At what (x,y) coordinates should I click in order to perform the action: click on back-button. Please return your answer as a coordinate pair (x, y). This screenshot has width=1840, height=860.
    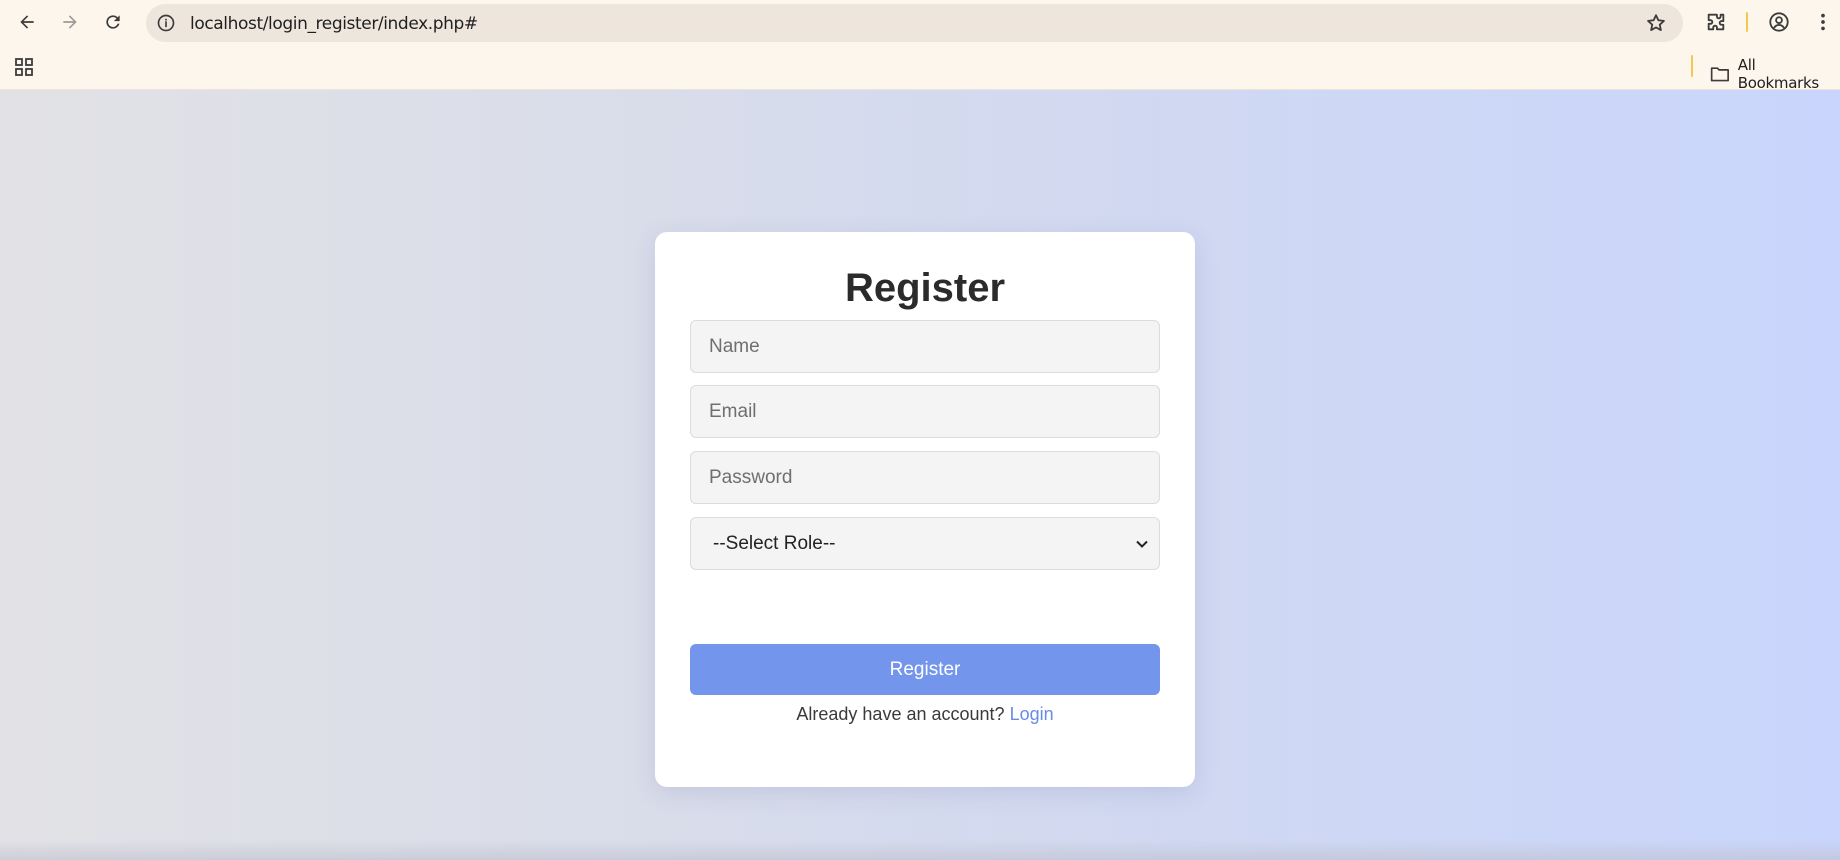
    Looking at the image, I should click on (27, 22).